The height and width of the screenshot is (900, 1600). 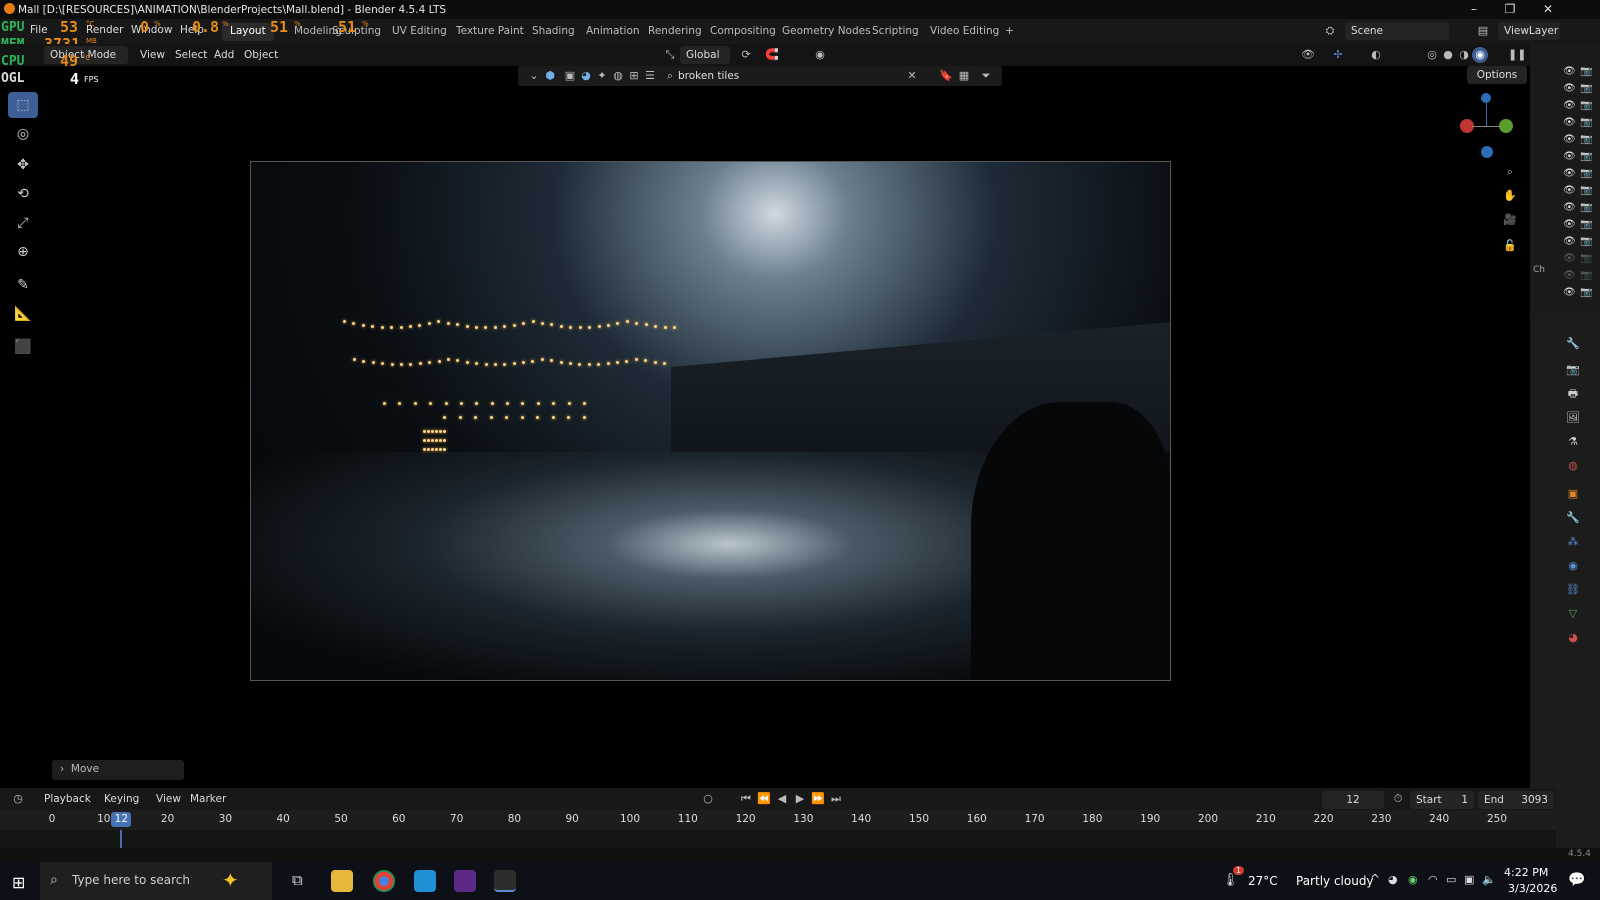 What do you see at coordinates (1263, 881) in the screenshot?
I see `weather-temp: 27°C` at bounding box center [1263, 881].